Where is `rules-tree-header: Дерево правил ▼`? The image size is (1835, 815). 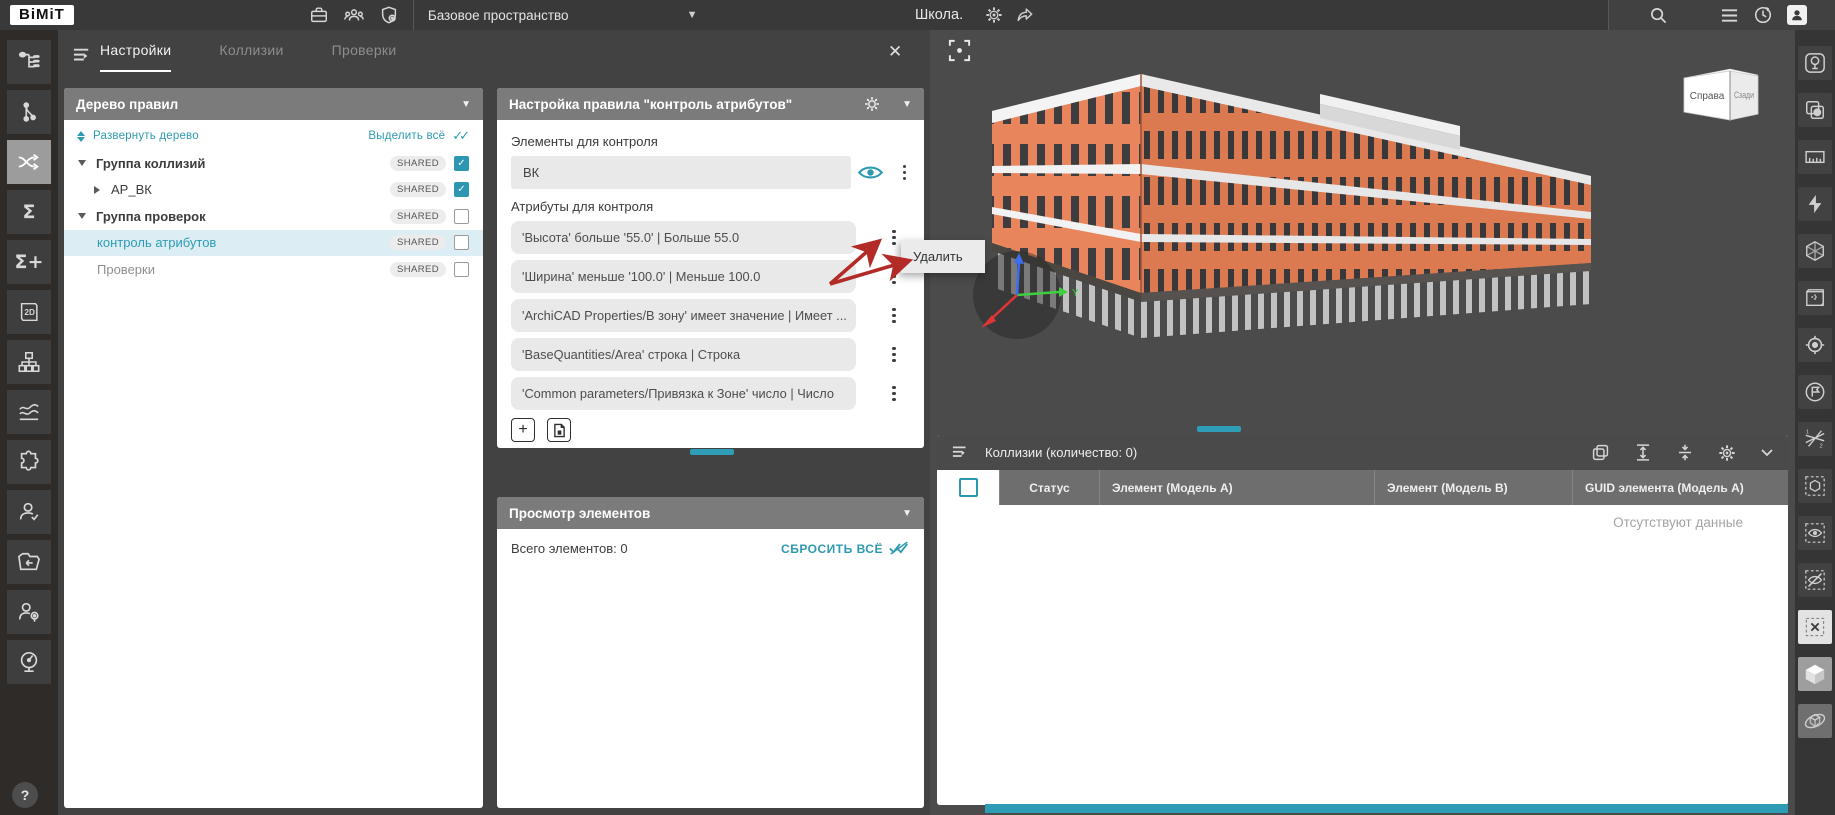
rules-tree-header: Дерево правил ▼ is located at coordinates (273, 104).